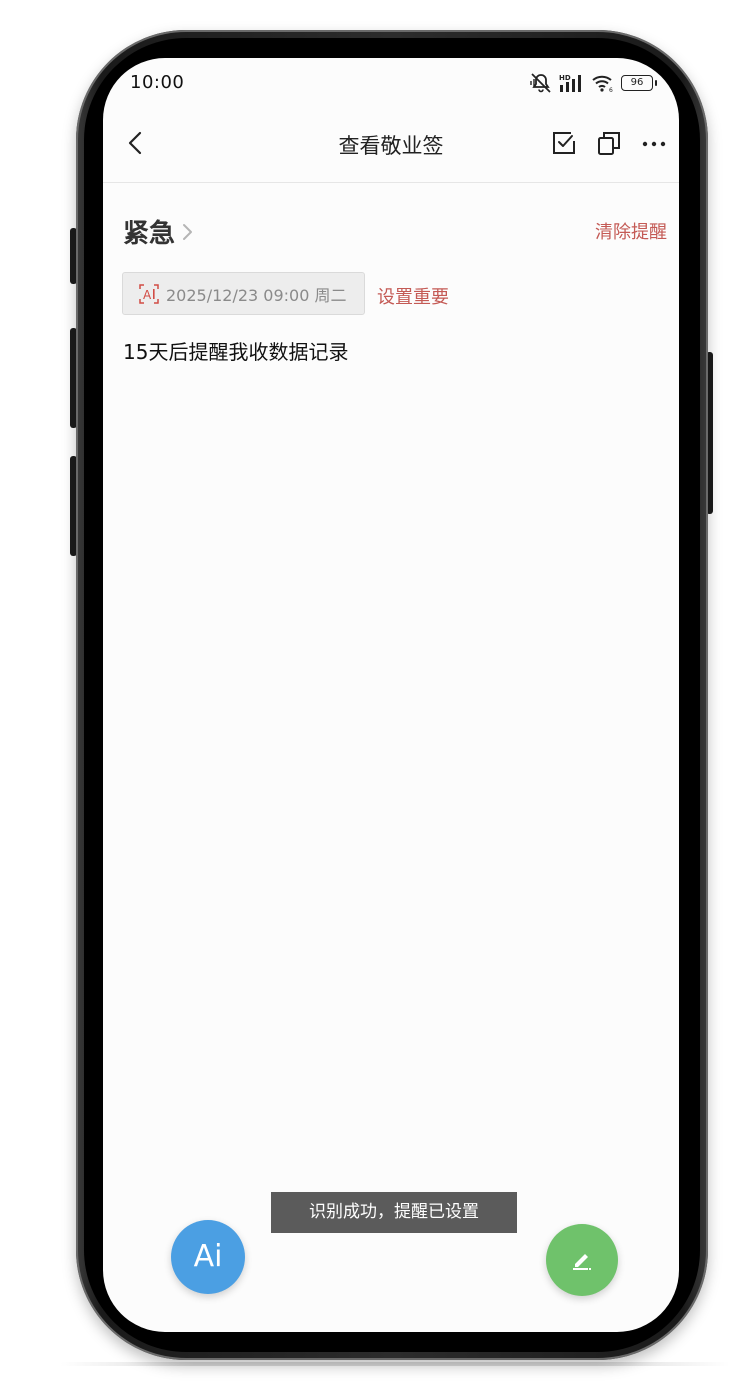  I want to click on battery-level: 96, so click(637, 82).